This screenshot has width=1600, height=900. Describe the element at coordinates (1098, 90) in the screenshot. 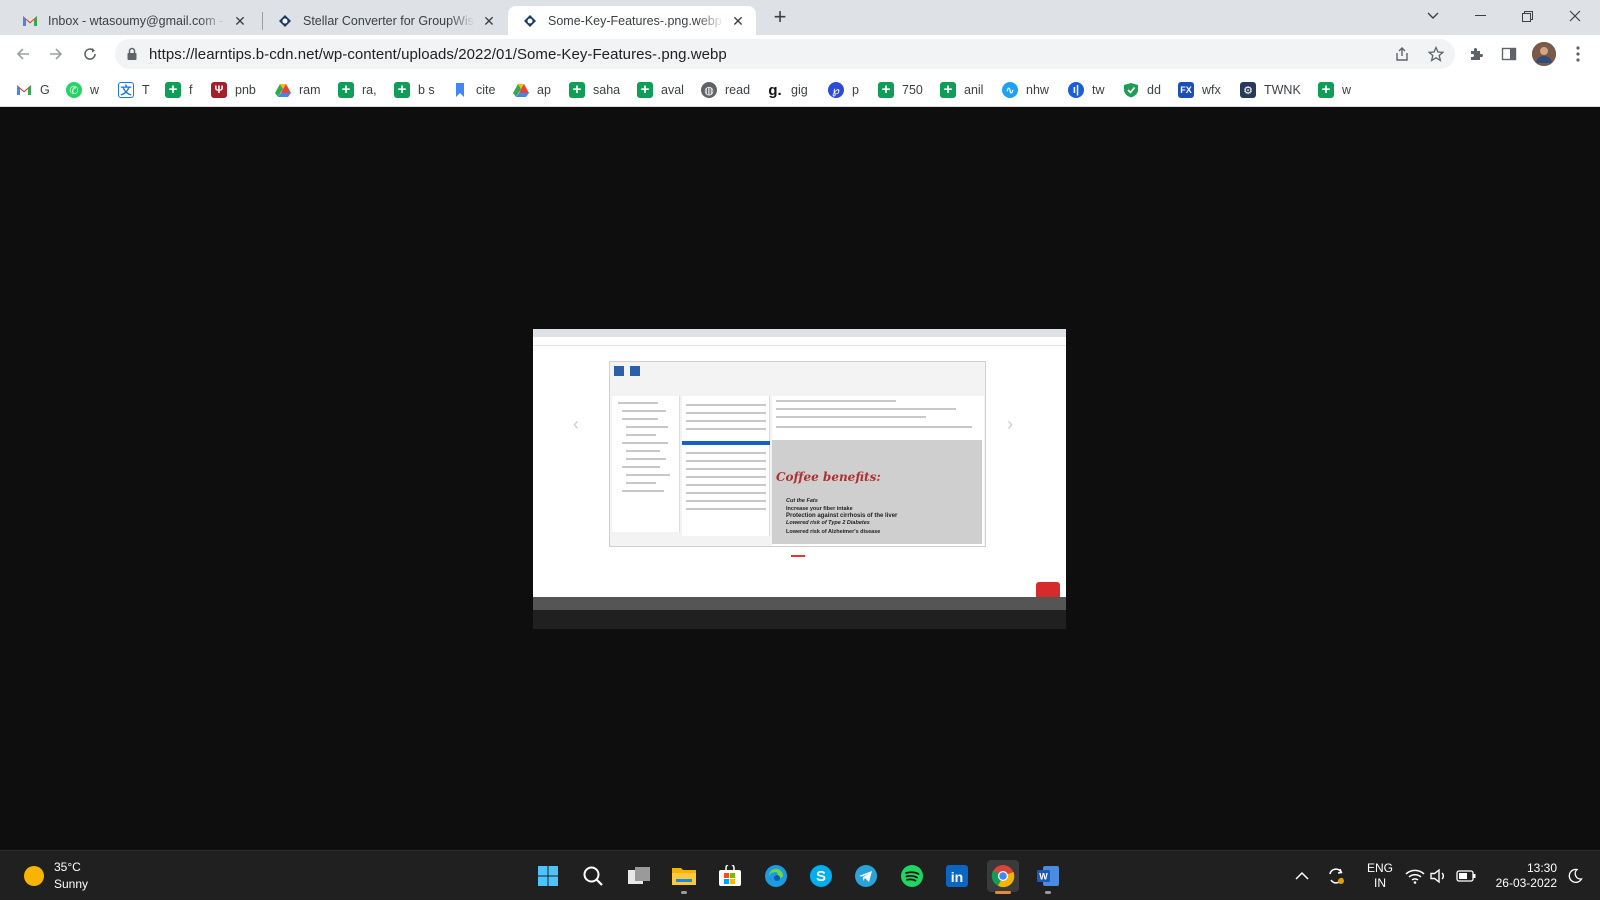

I see `bookmark-label: tw` at that location.